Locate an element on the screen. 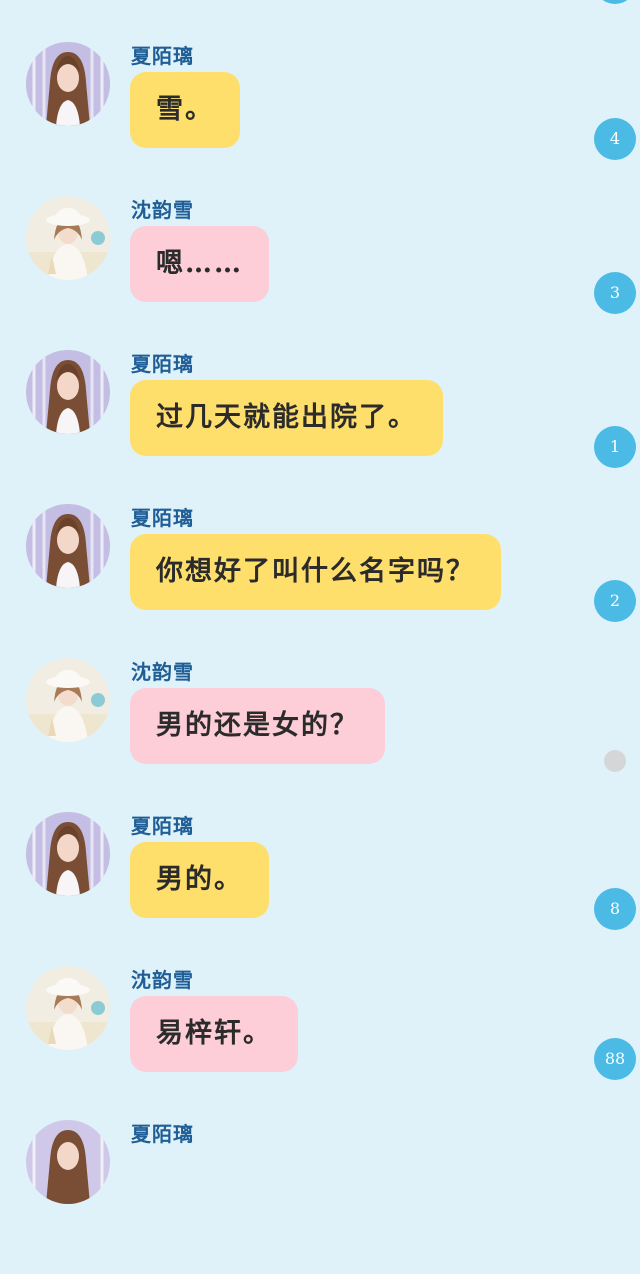 This screenshot has height=1274, width=640. count-badge: 3 is located at coordinates (615, 293).